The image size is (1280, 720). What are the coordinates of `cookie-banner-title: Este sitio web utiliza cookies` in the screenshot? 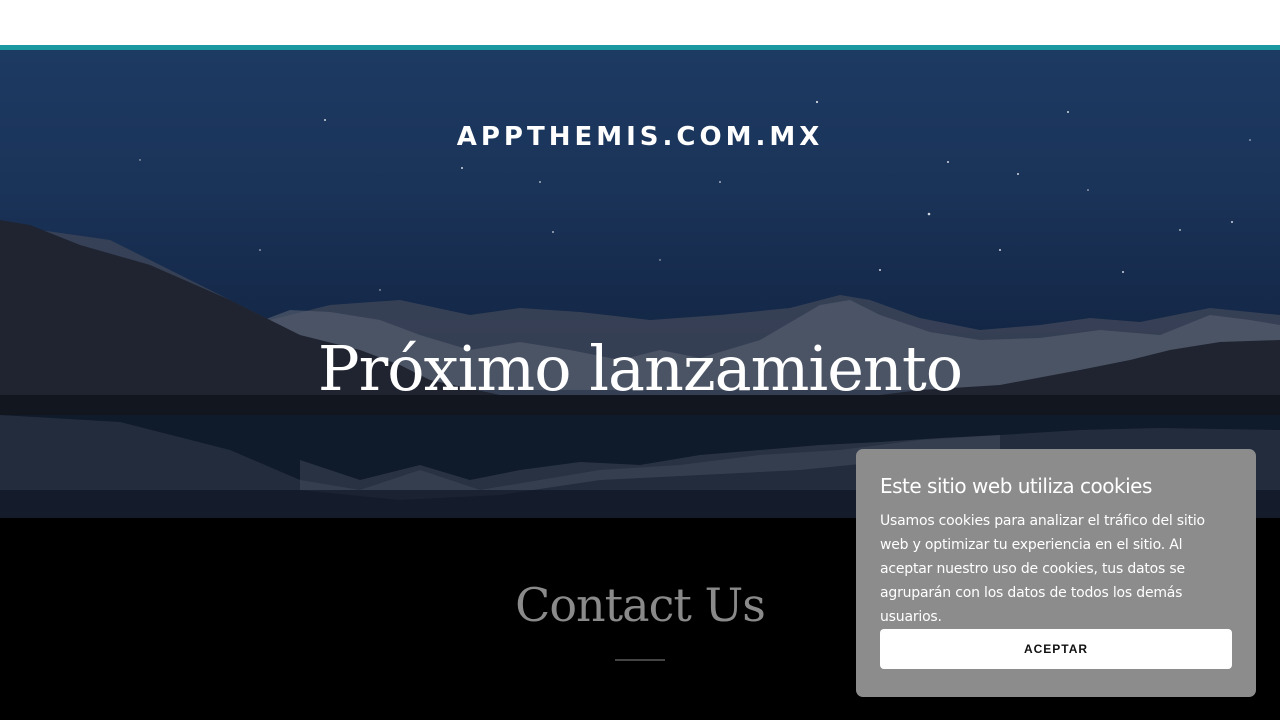 It's located at (1016, 486).